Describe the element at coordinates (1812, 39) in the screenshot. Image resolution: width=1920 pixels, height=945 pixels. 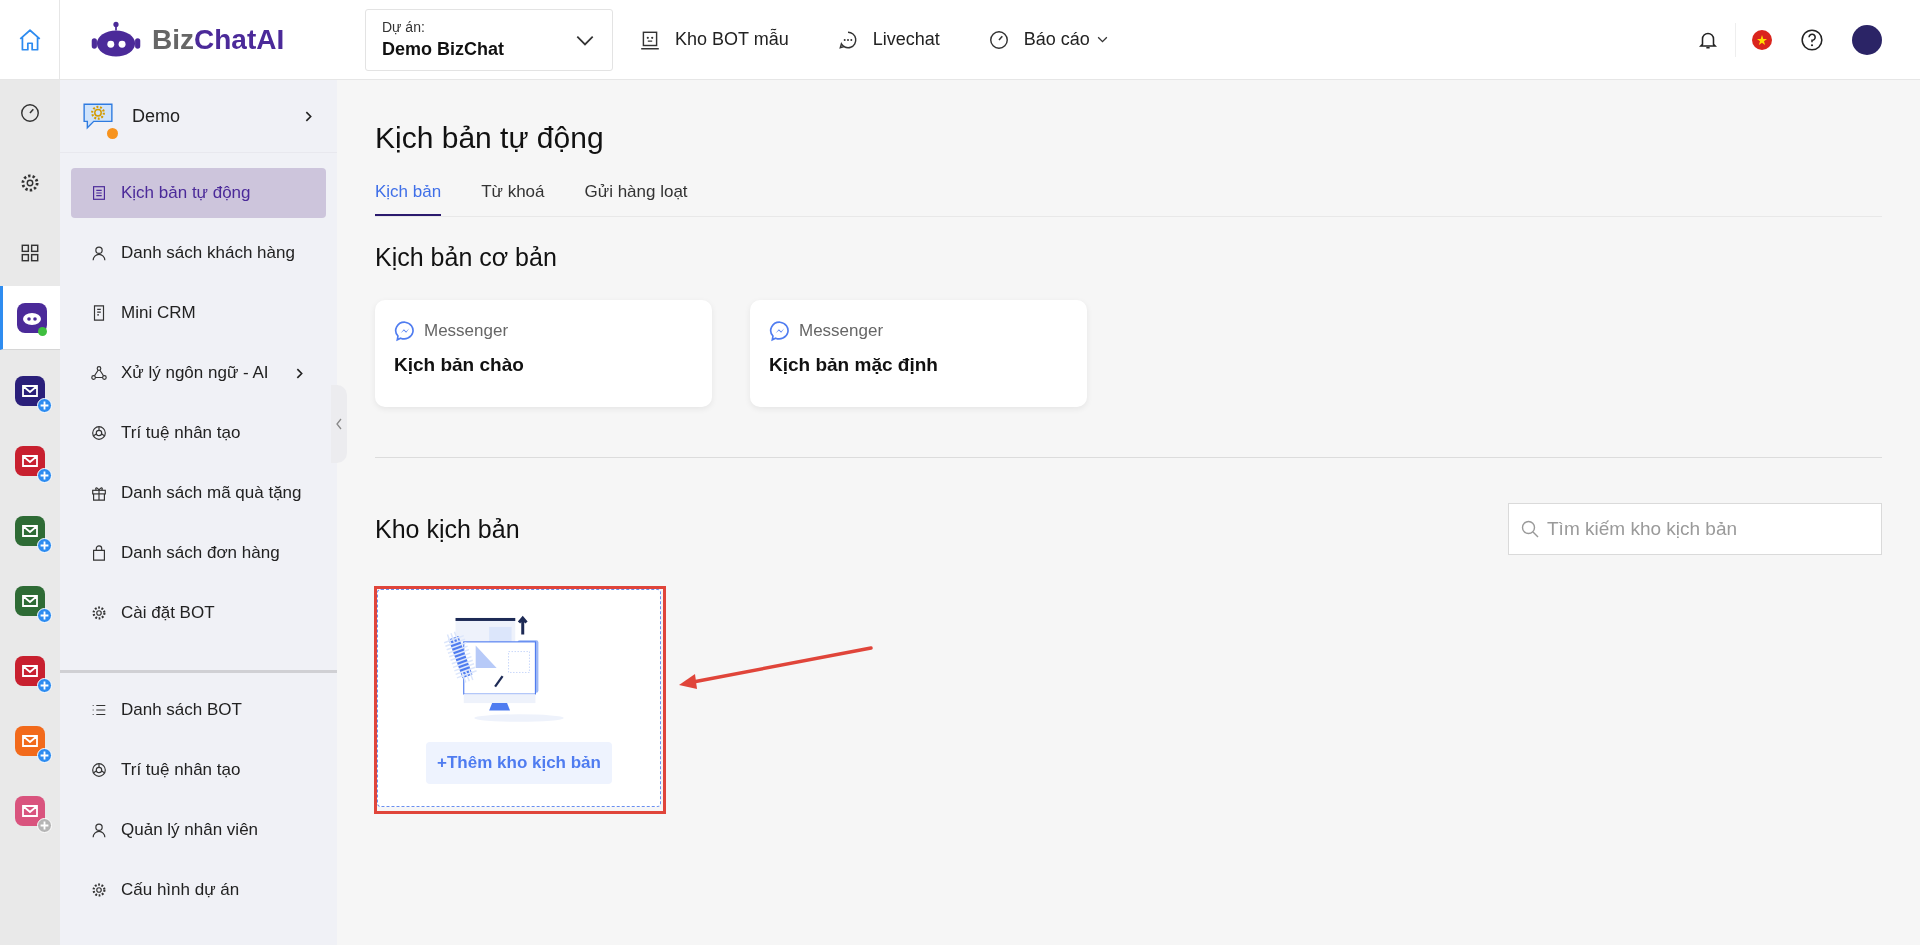
I see `help-icon` at that location.